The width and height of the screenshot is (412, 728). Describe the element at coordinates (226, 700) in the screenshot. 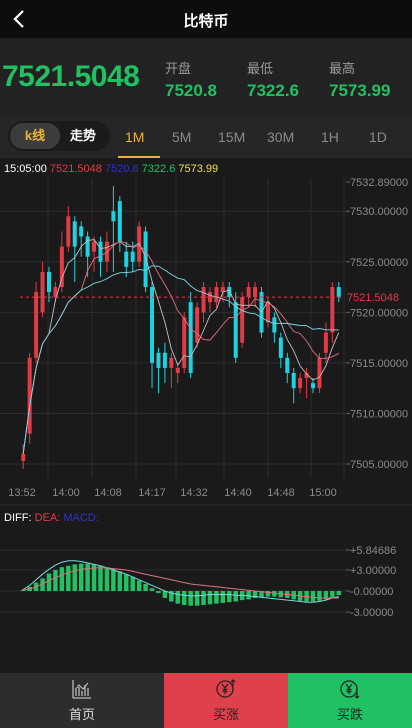

I see `buy-rise-button: 买涨` at that location.